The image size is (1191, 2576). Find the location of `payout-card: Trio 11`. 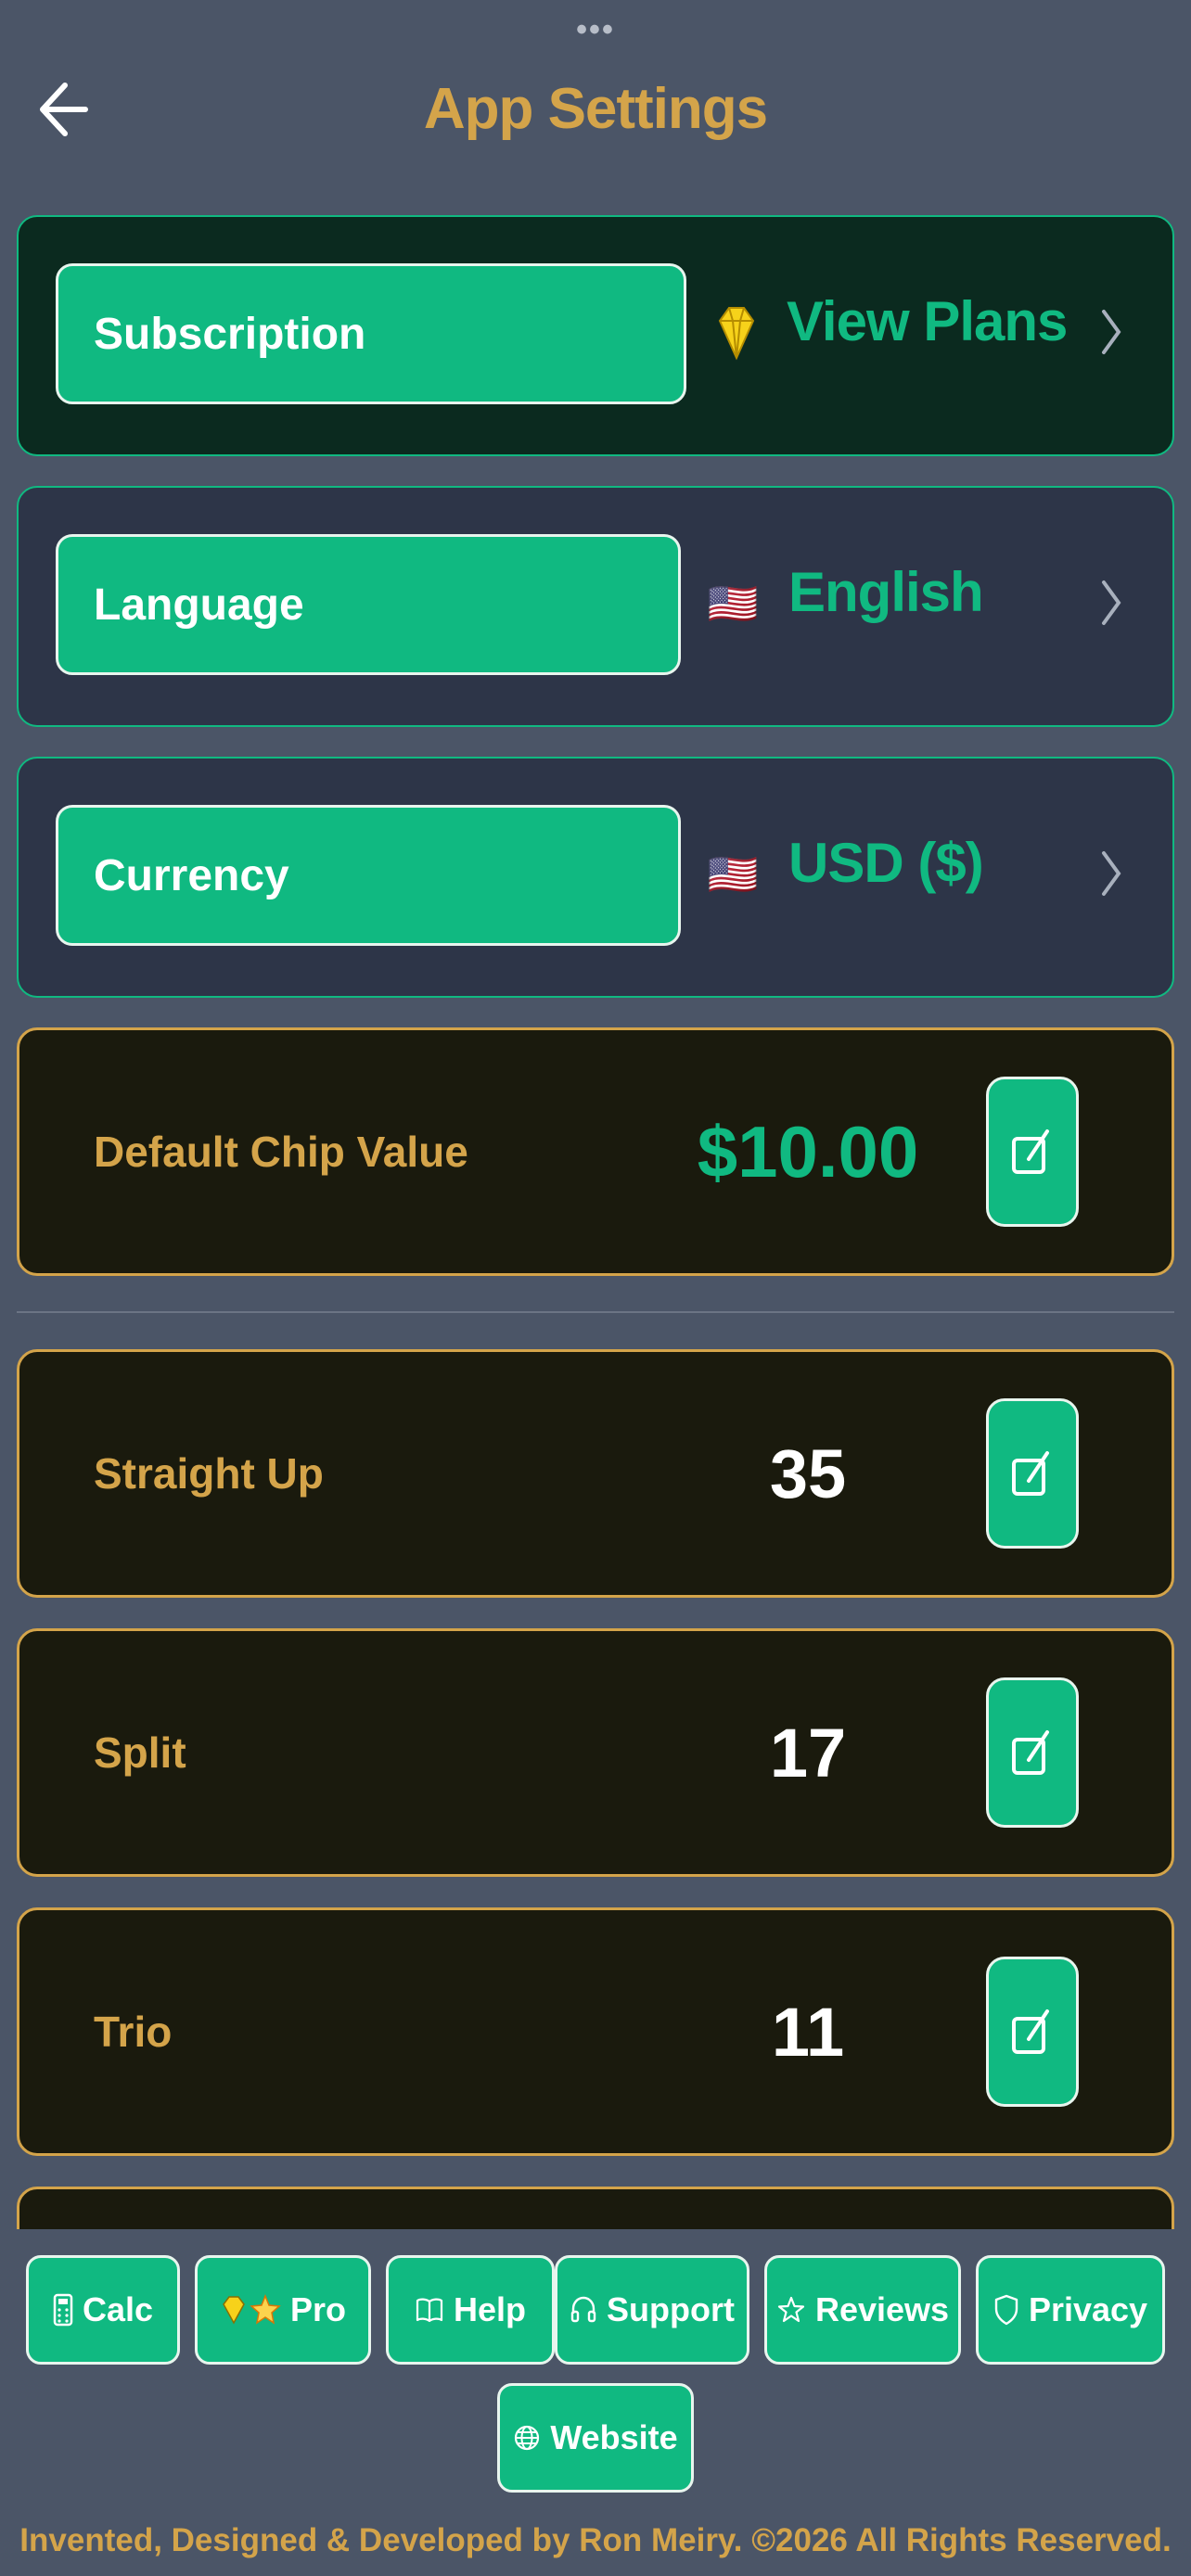

payout-card: Trio 11 is located at coordinates (595, 2032).